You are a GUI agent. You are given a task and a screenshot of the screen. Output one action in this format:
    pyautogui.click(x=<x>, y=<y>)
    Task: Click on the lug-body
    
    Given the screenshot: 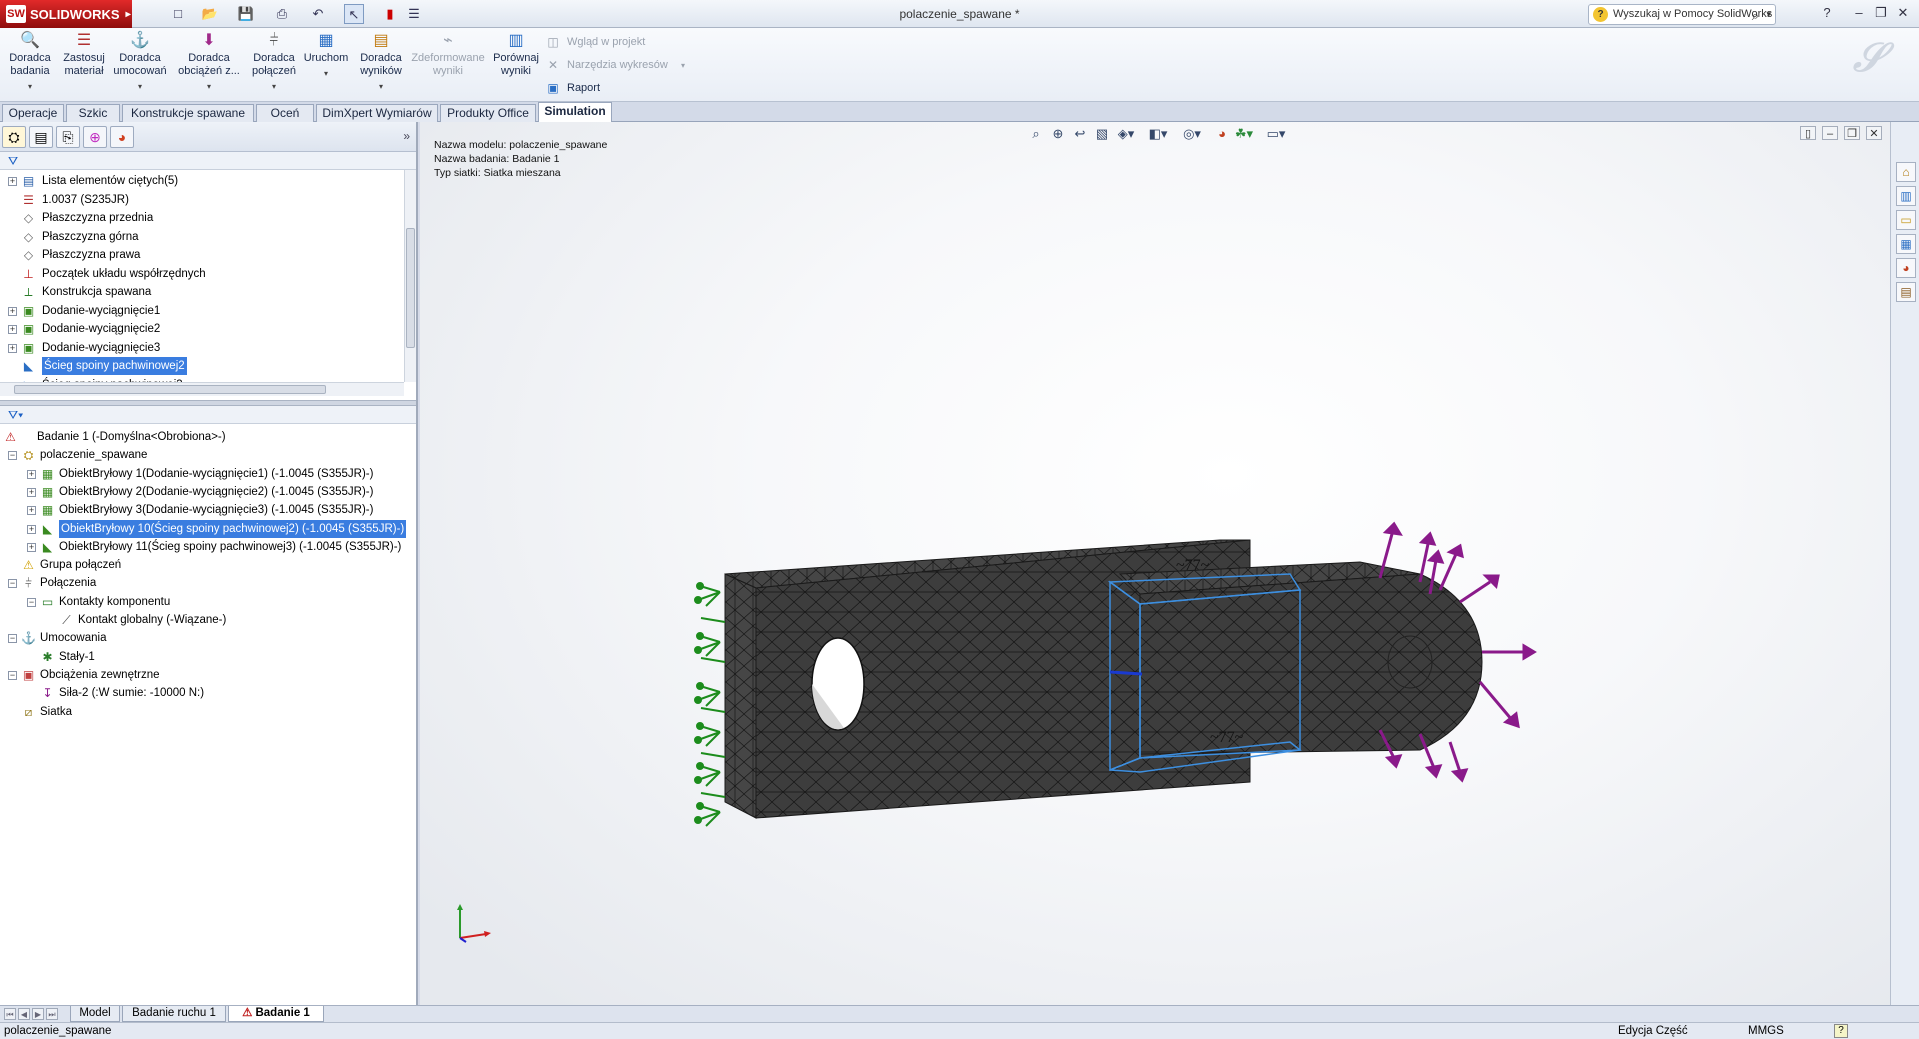 What is the action you would take?
    pyautogui.click(x=1300, y=658)
    